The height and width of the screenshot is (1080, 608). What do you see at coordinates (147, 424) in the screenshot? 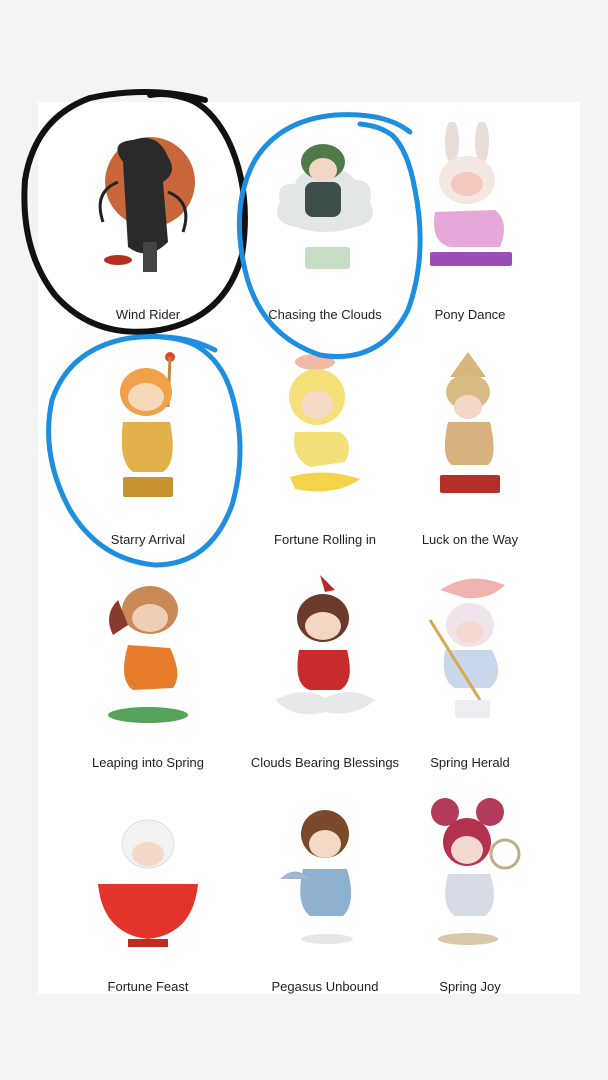
I see `starry-arrival-figure-image` at bounding box center [147, 424].